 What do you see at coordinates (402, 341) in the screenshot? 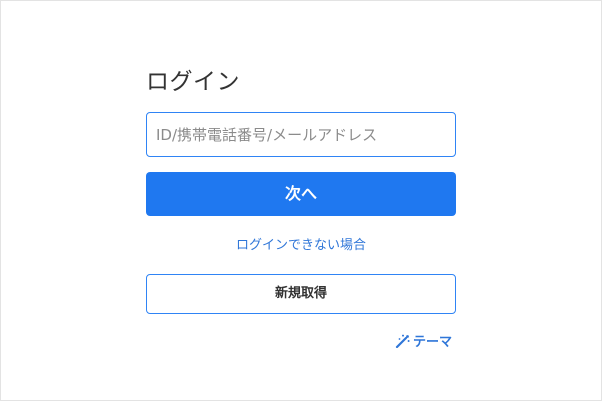
I see `magic-wand-icon` at bounding box center [402, 341].